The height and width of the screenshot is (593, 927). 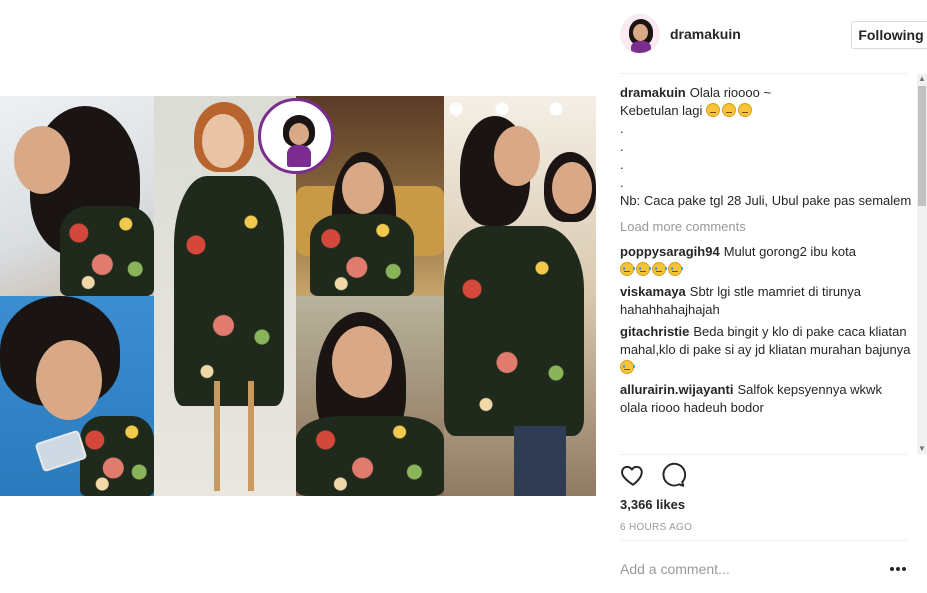 I want to click on heart-icon, so click(x=633, y=475).